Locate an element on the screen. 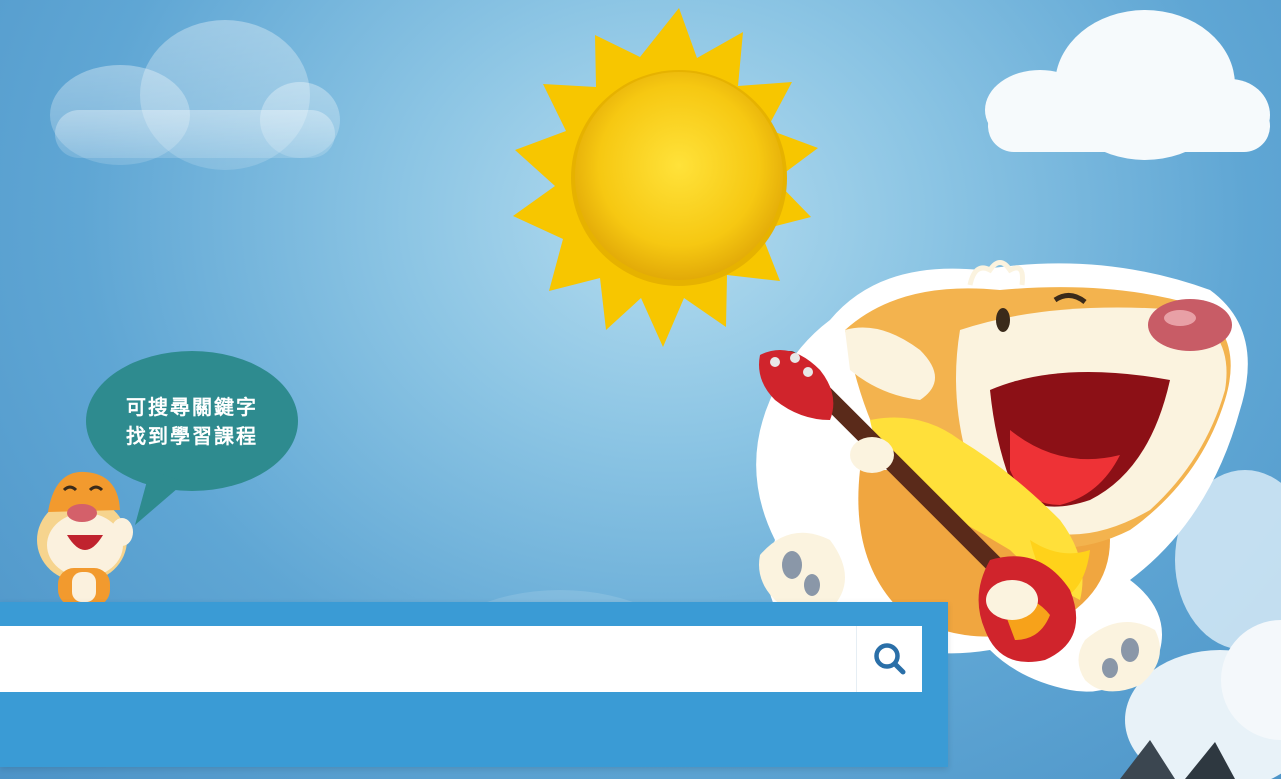 This screenshot has height=779, width=1281. search-input is located at coordinates (428, 659).